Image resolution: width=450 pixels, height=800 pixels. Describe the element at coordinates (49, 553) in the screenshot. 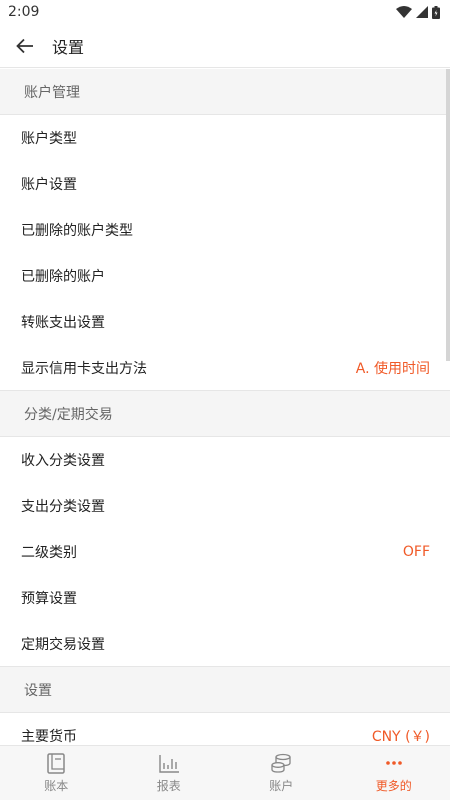

I see `row-label: 二级类别` at that location.